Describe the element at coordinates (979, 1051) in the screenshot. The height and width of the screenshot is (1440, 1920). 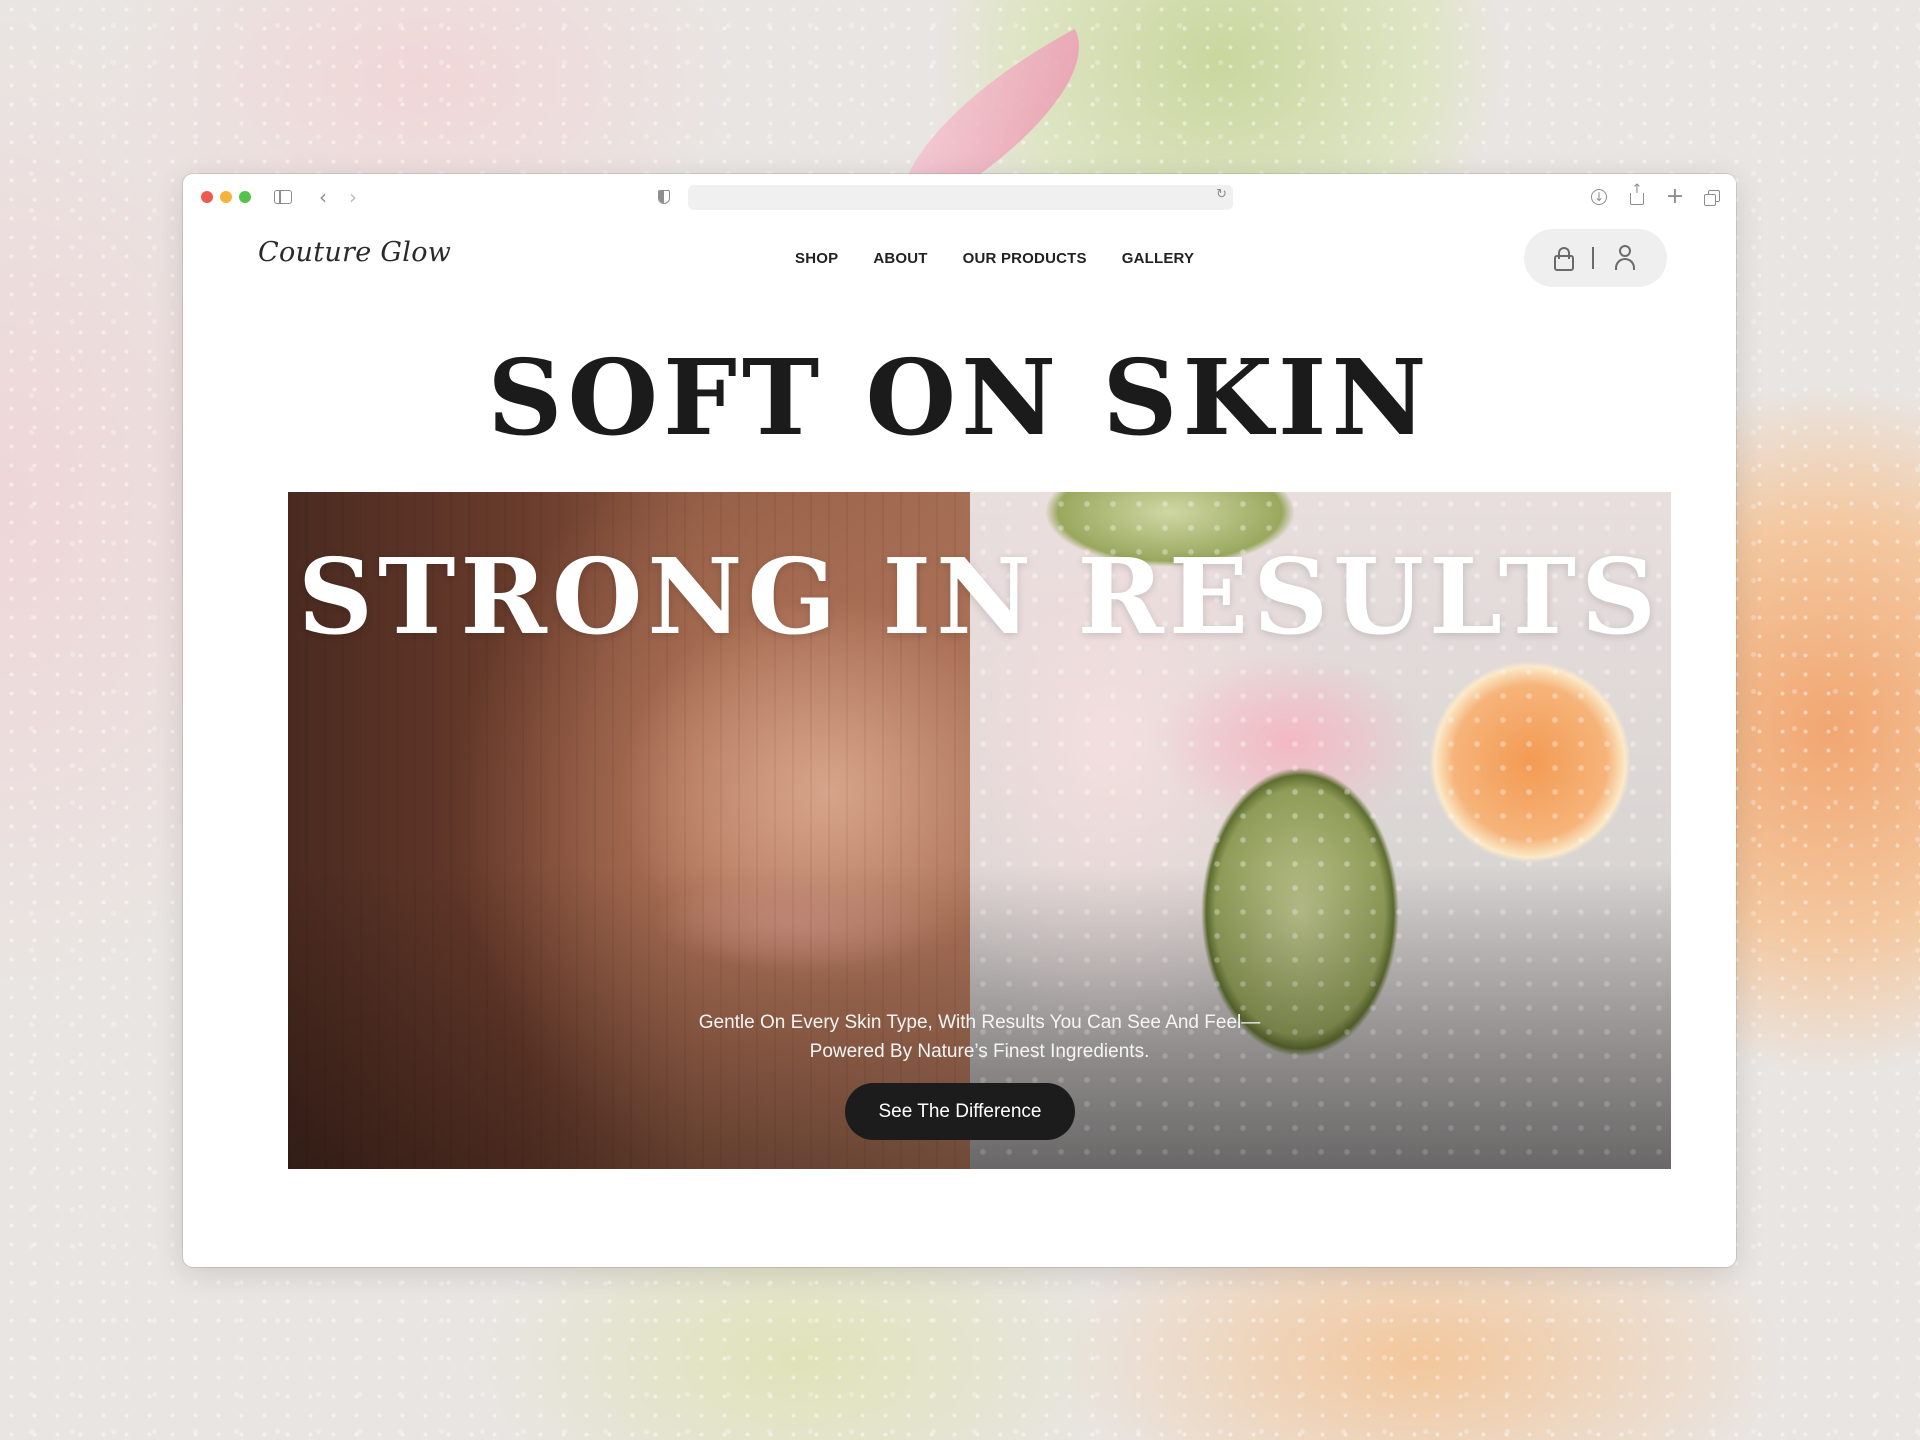
I see `hero-subtext-line-2: Powered By Nature’s Finest Ingredients.` at that location.